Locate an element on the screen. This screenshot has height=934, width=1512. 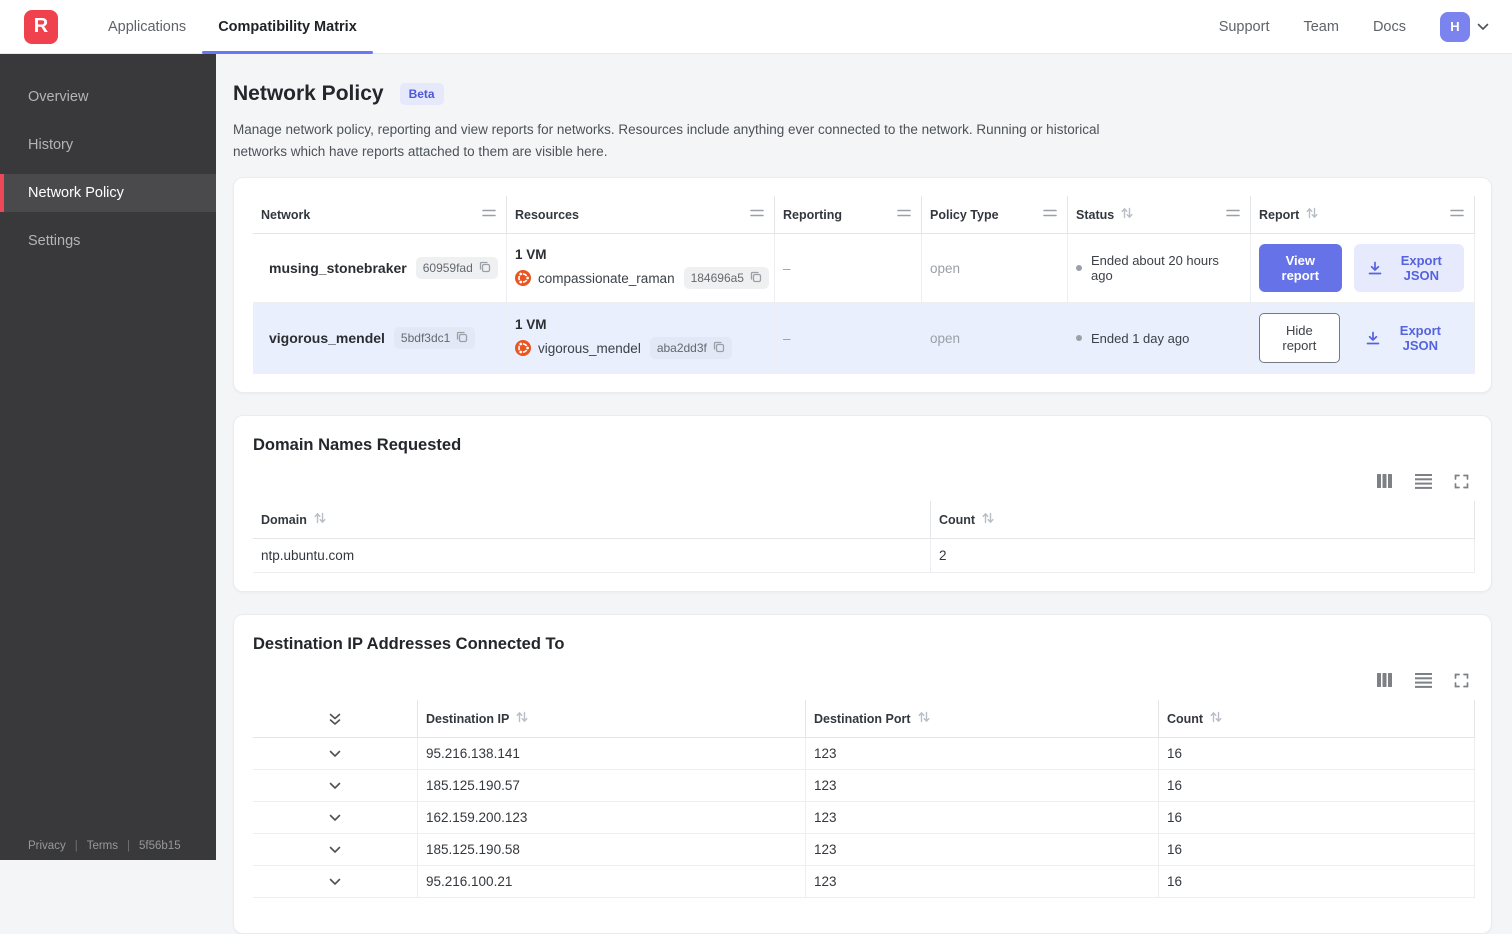
page-title: Network Policy is located at coordinates (308, 93).